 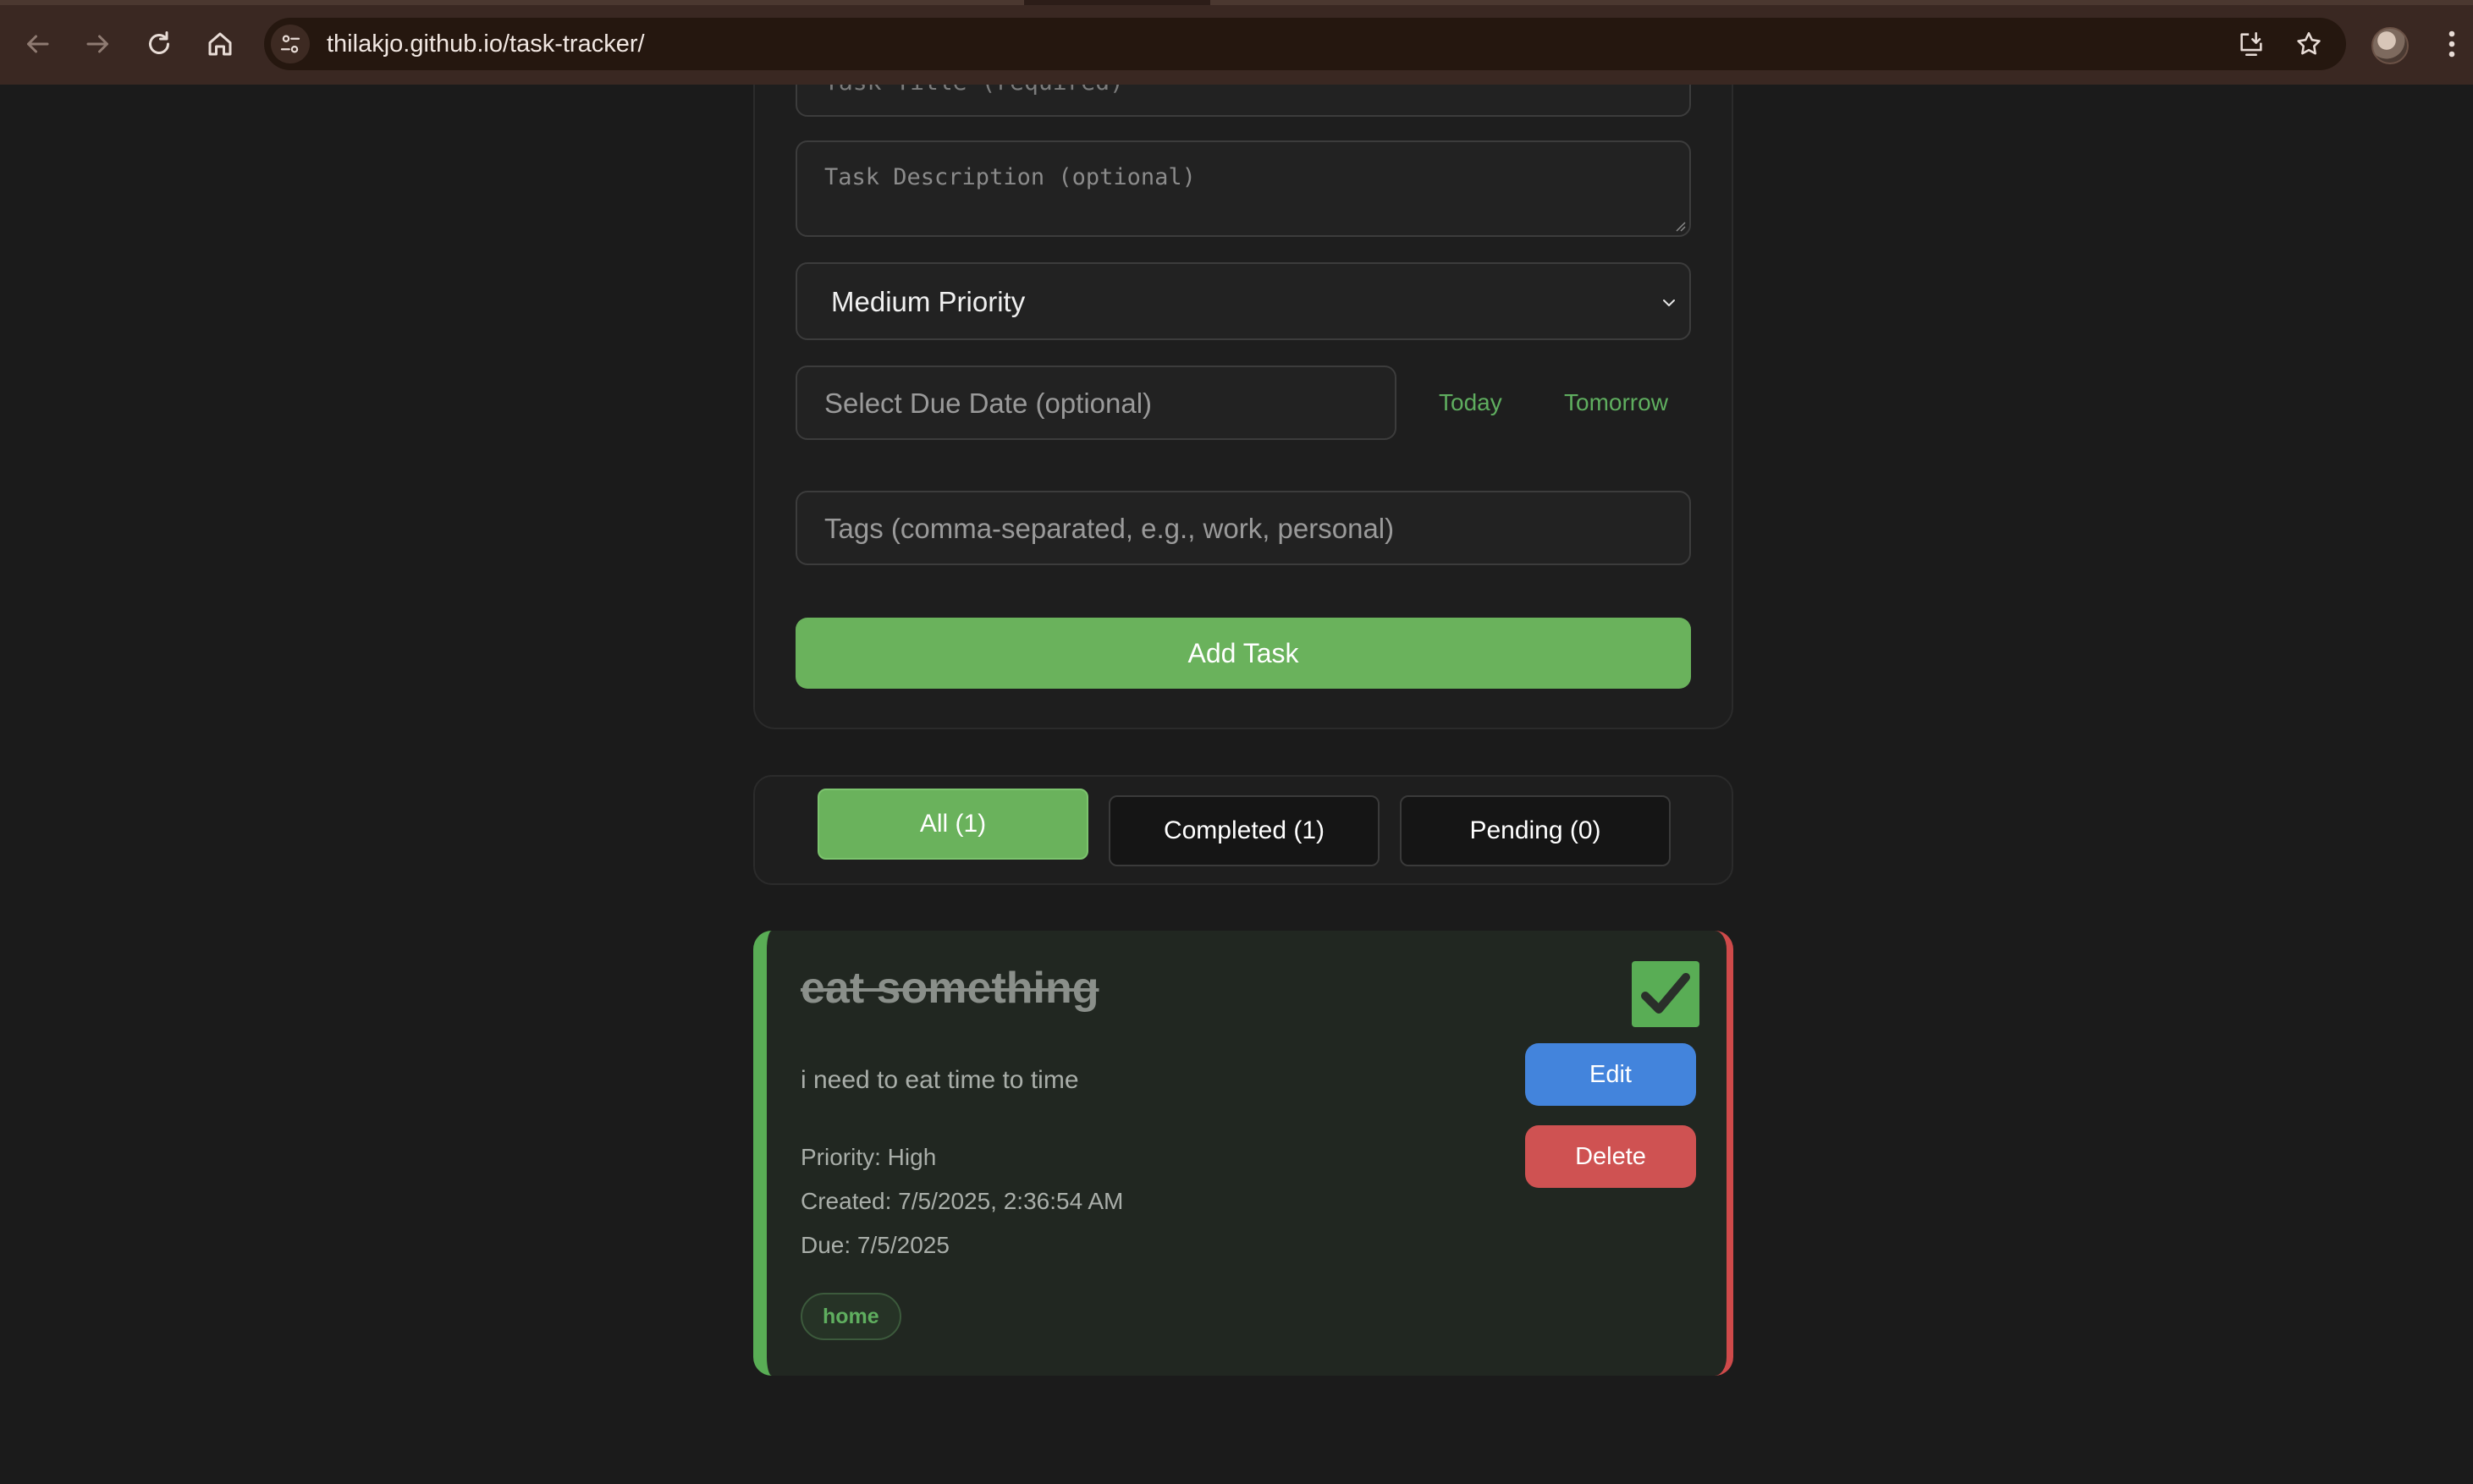 I want to click on profile-avatar, so click(x=2390, y=45).